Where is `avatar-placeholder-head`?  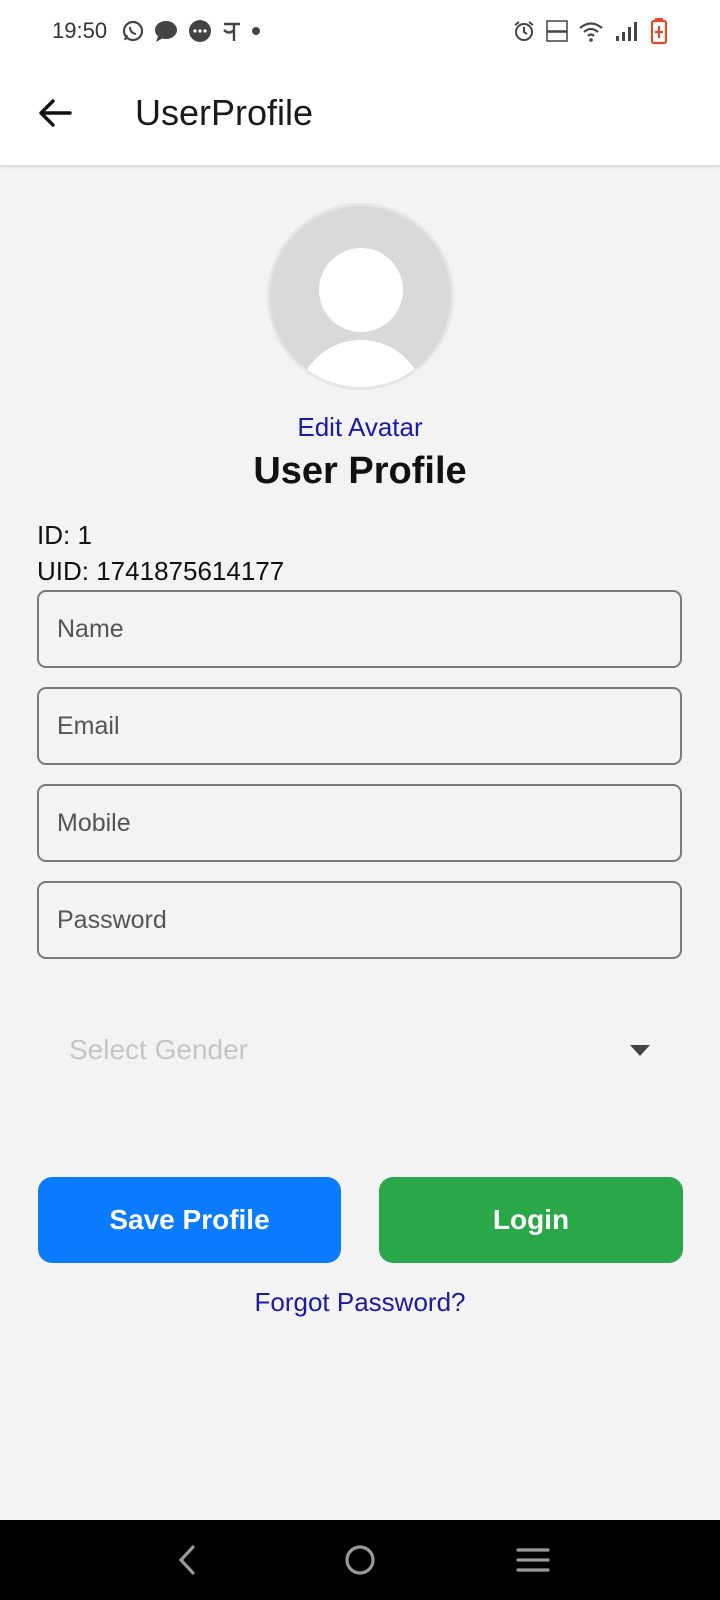 avatar-placeholder-head is located at coordinates (360, 290).